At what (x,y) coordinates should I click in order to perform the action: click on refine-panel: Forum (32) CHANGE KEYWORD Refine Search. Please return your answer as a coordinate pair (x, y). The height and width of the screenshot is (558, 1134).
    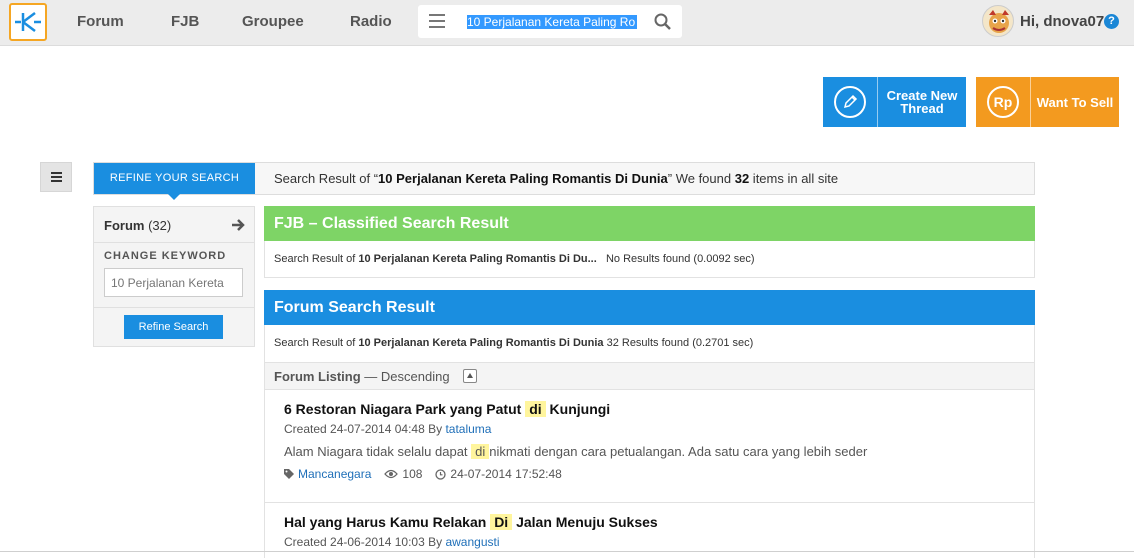
    Looking at the image, I should click on (174, 276).